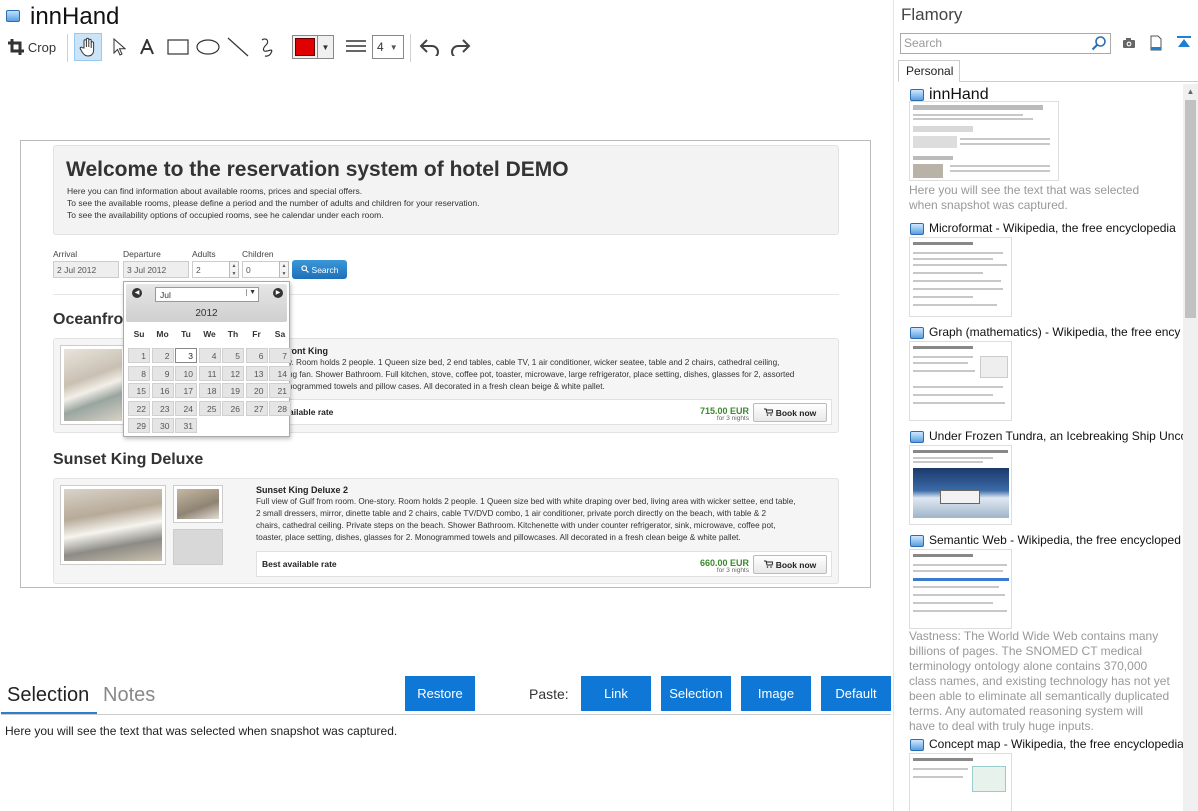 Image resolution: width=1198 pixels, height=811 pixels. What do you see at coordinates (162, 373) in the screenshot?
I see `calendar-day: 9` at bounding box center [162, 373].